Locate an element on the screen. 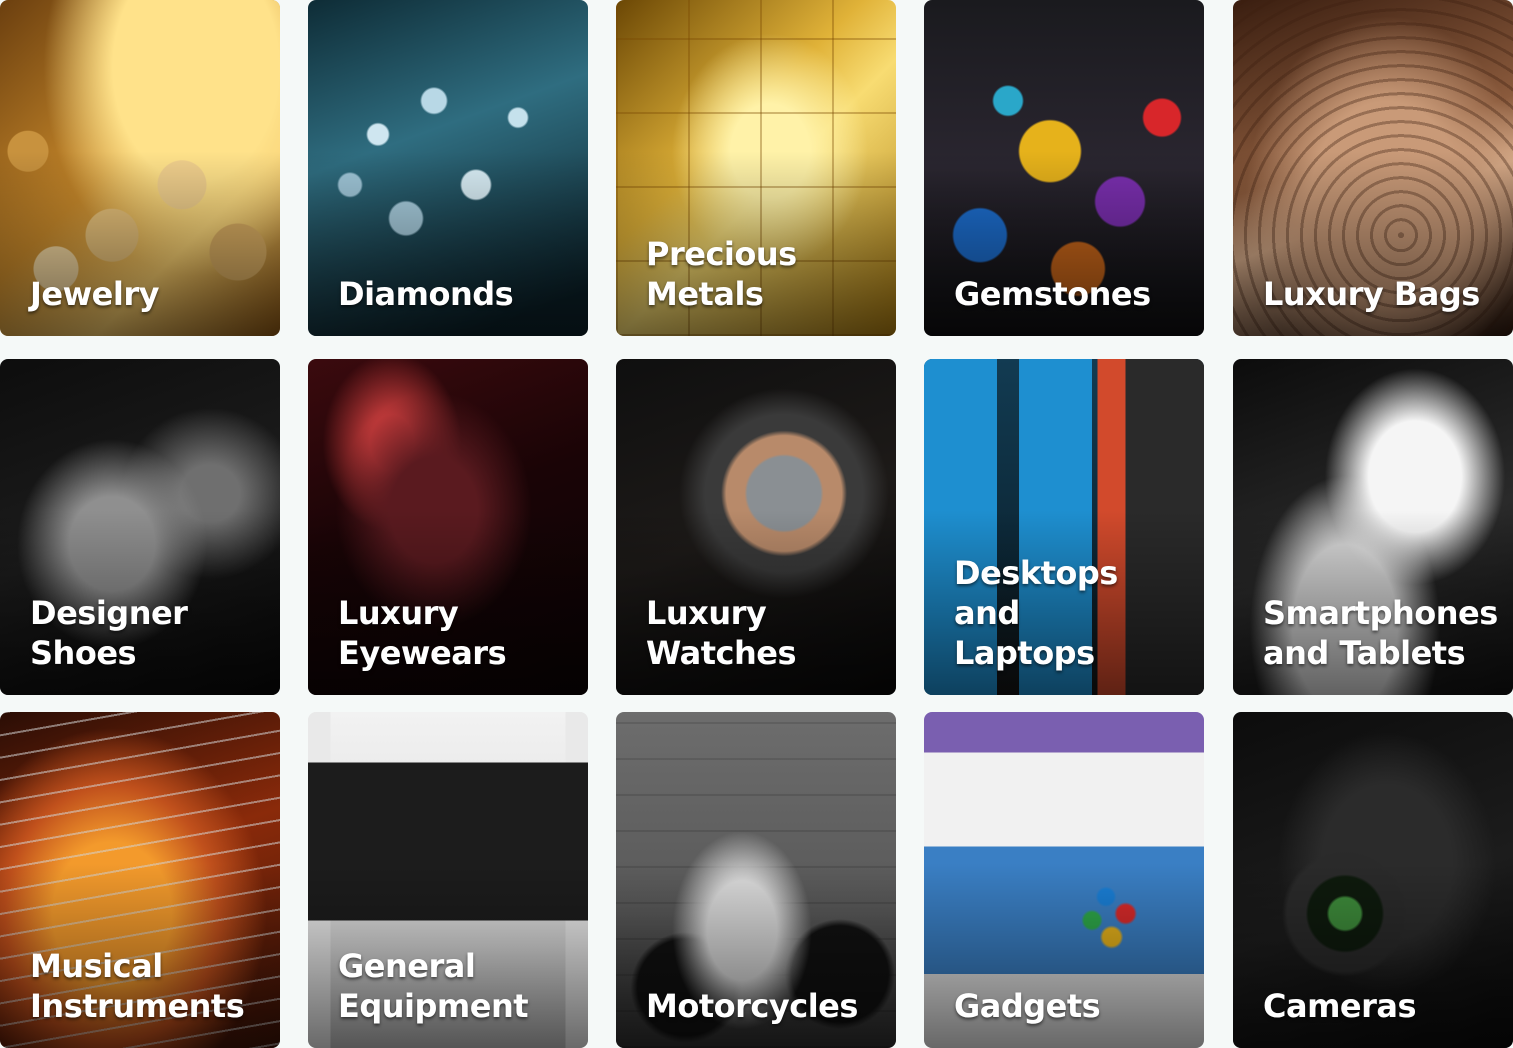  category-tile-precious-metals: Precious Metals is located at coordinates (756, 168).